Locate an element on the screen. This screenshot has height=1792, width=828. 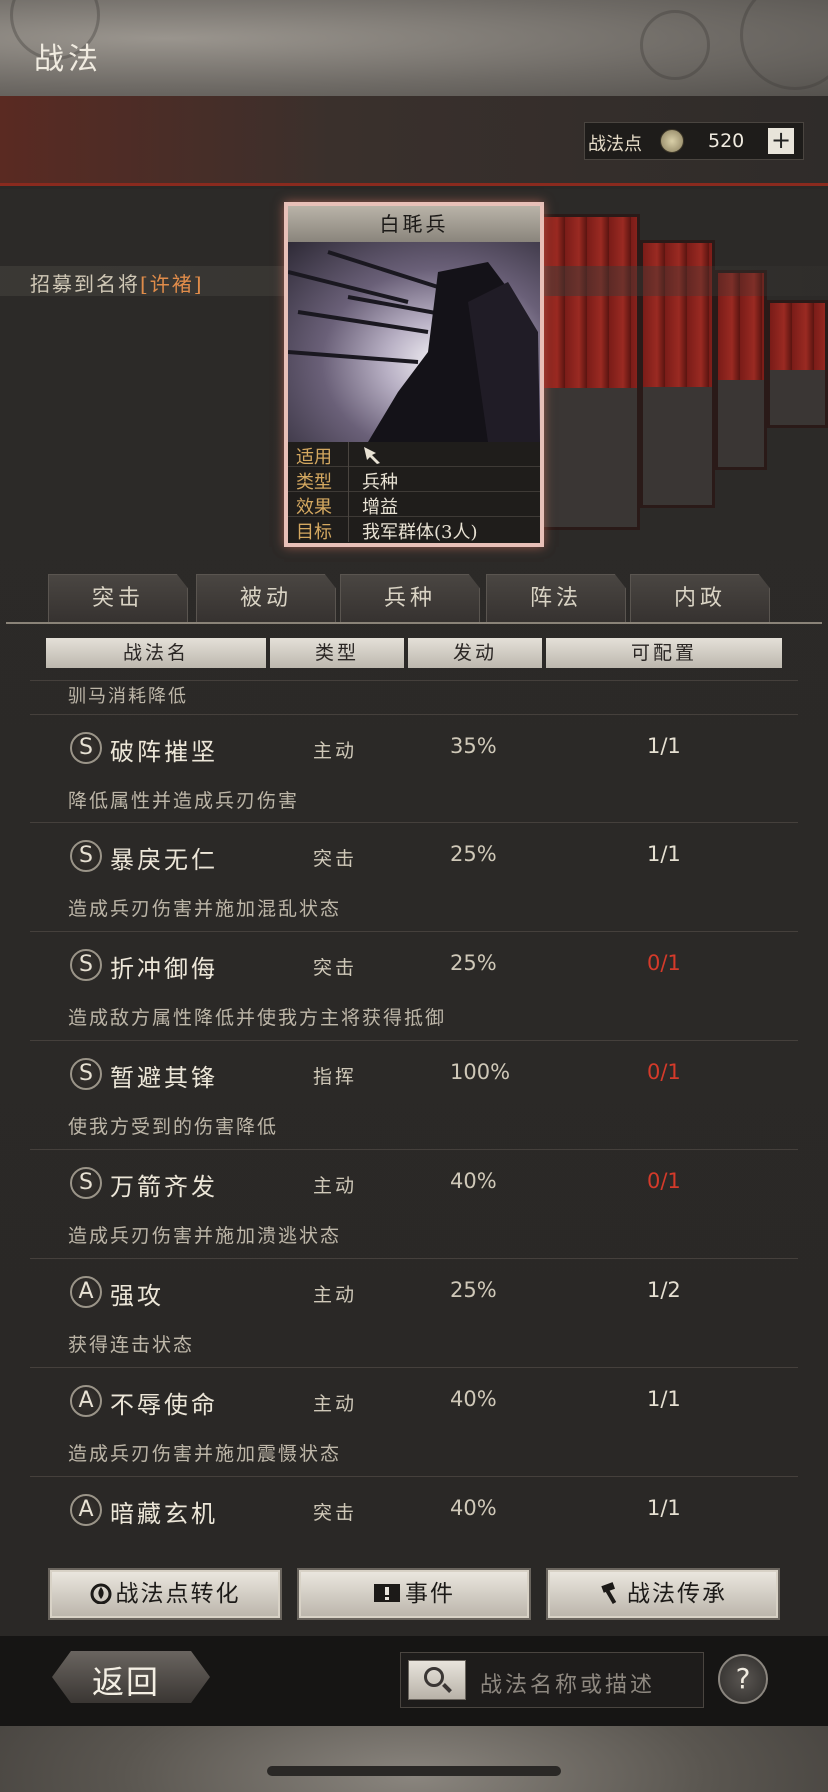
card-info-row: 类型 兵种 is located at coordinates (414, 480).